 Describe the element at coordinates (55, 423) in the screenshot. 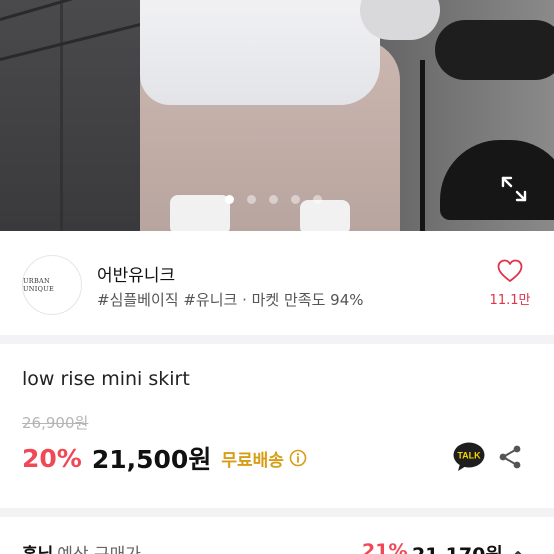

I see `original-price: 26,900원` at that location.